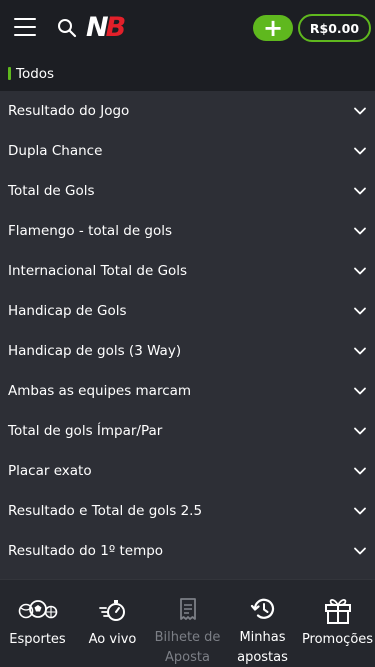 The image size is (375, 667). I want to click on market-title: Ambas as equipes marcam, so click(100, 391).